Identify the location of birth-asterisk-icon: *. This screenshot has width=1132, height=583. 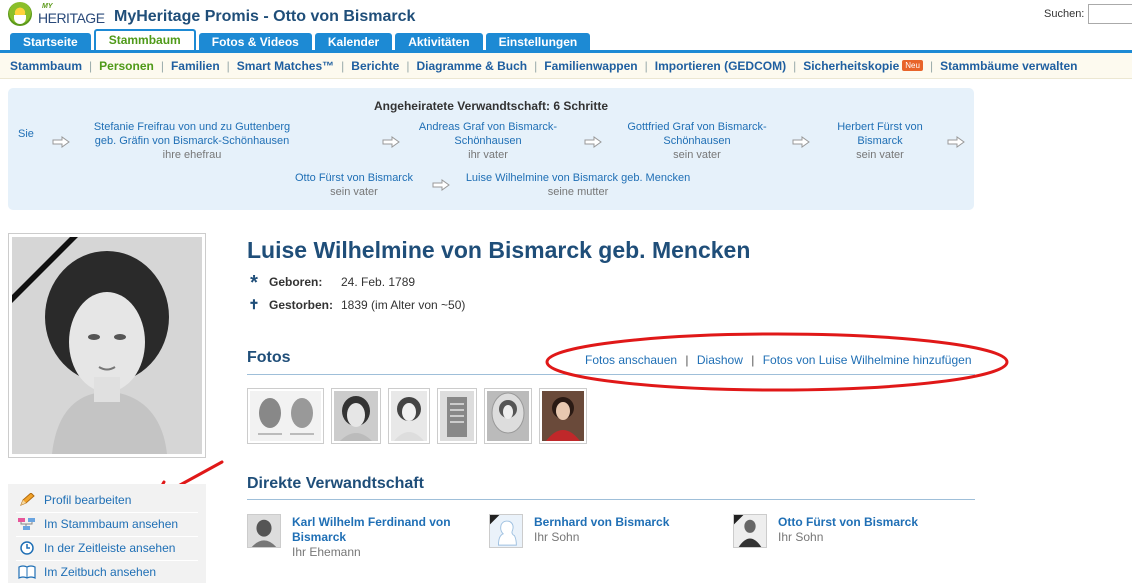
(254, 283).